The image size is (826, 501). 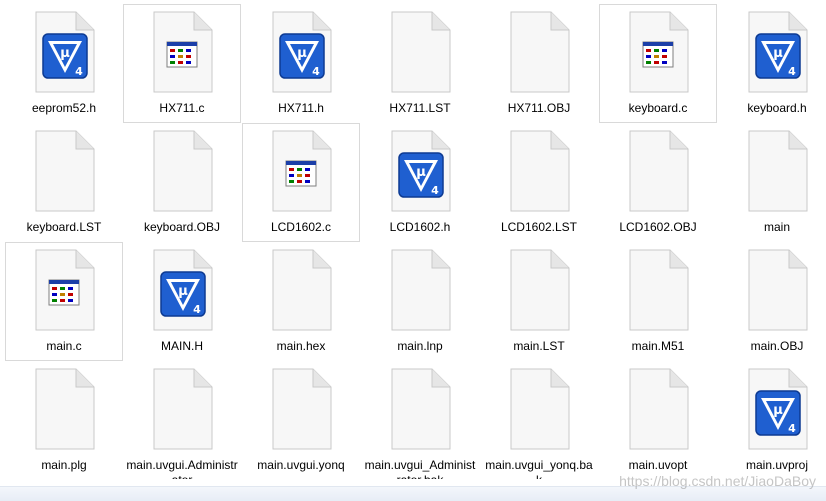 I want to click on file-name: main.LST, so click(x=539, y=346).